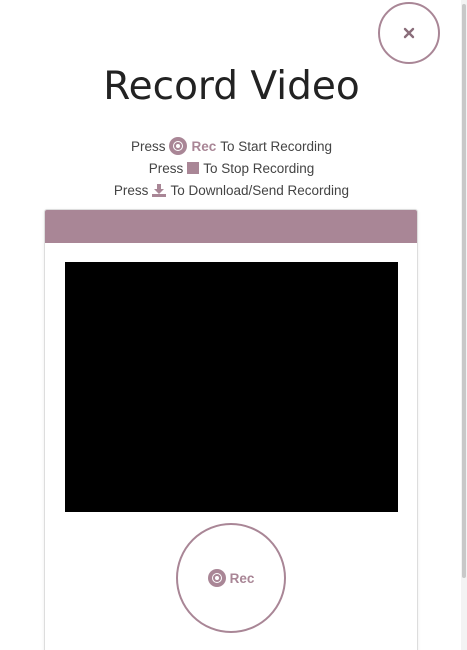  What do you see at coordinates (276, 146) in the screenshot?
I see `instruction-text: To Start Recording` at bounding box center [276, 146].